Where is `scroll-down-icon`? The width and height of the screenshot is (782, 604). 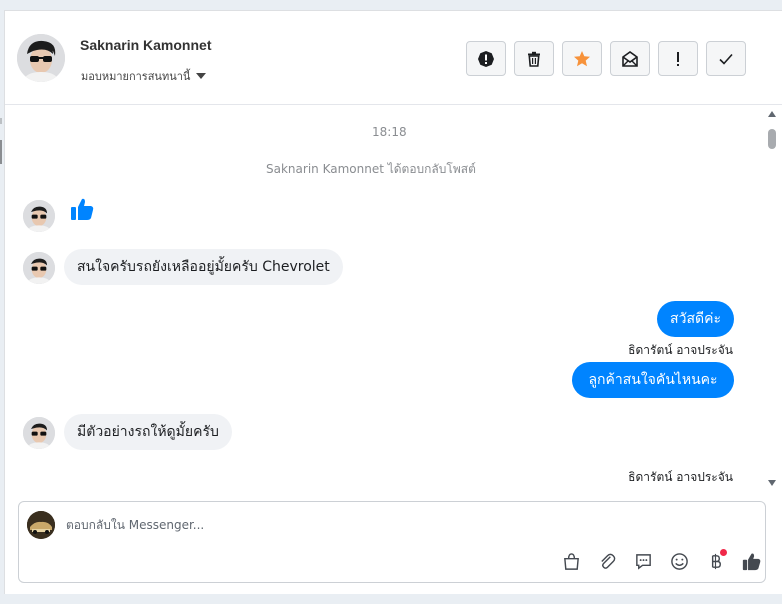
scroll-down-icon is located at coordinates (772, 483).